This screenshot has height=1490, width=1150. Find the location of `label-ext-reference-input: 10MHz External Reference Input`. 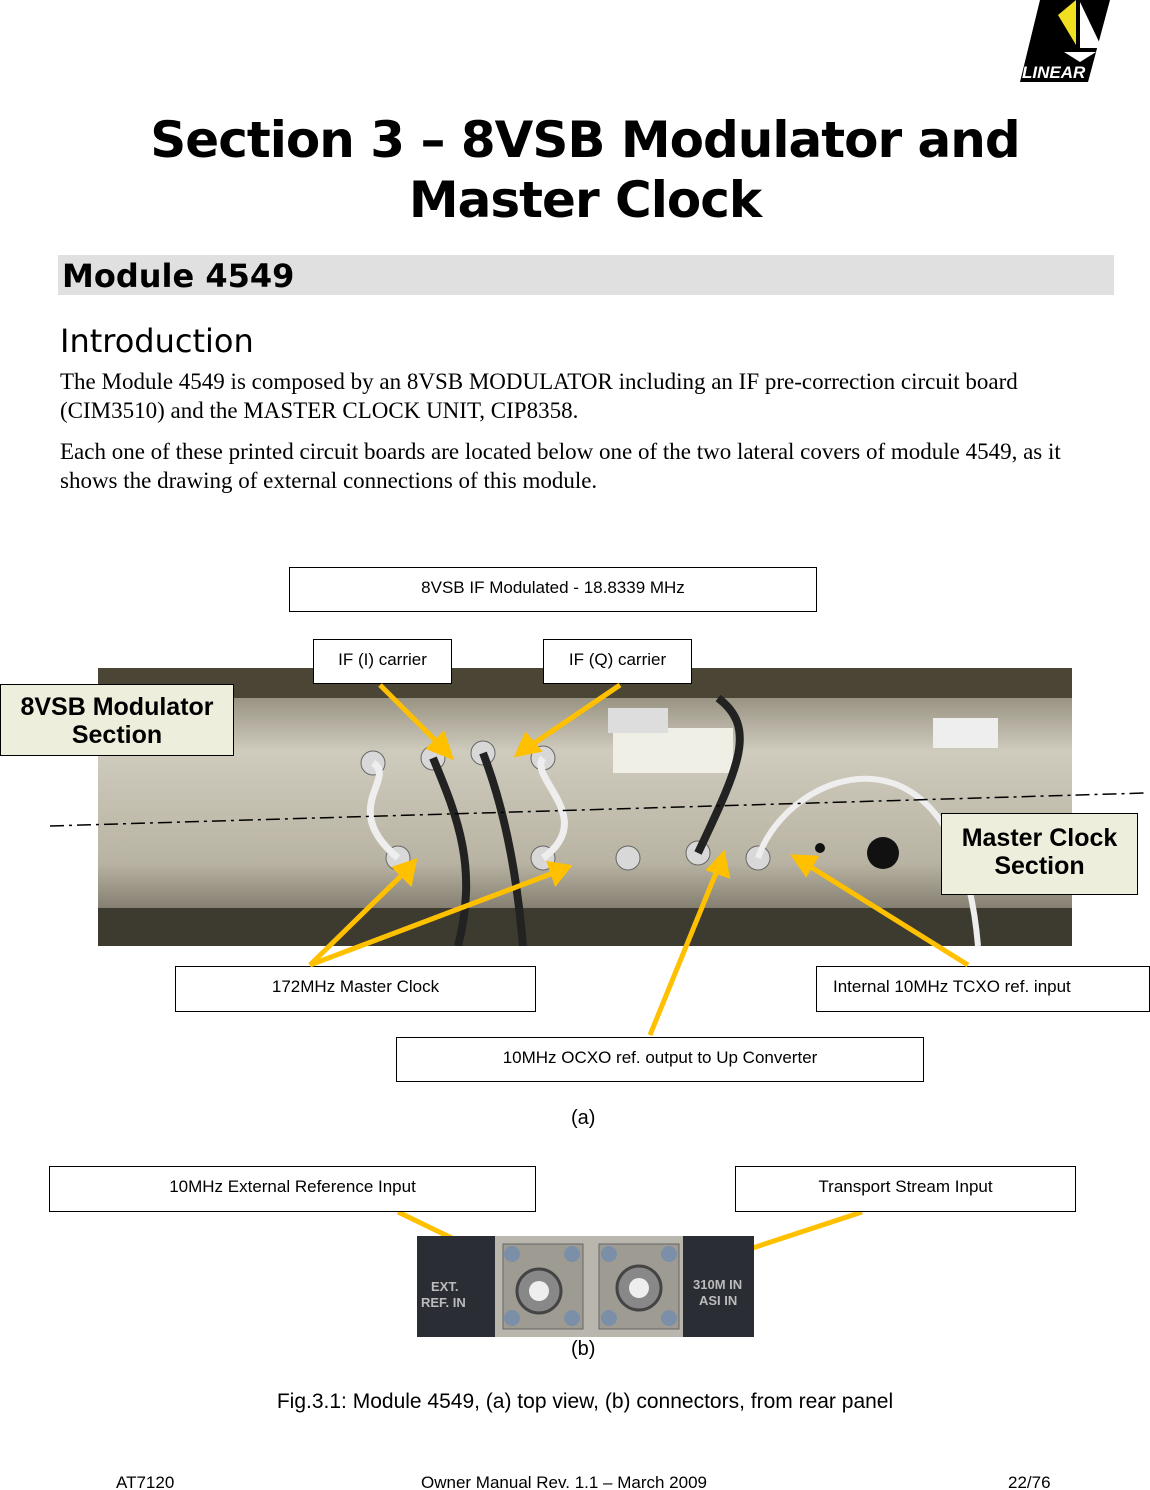

label-ext-reference-input: 10MHz External Reference Input is located at coordinates (292, 1189).